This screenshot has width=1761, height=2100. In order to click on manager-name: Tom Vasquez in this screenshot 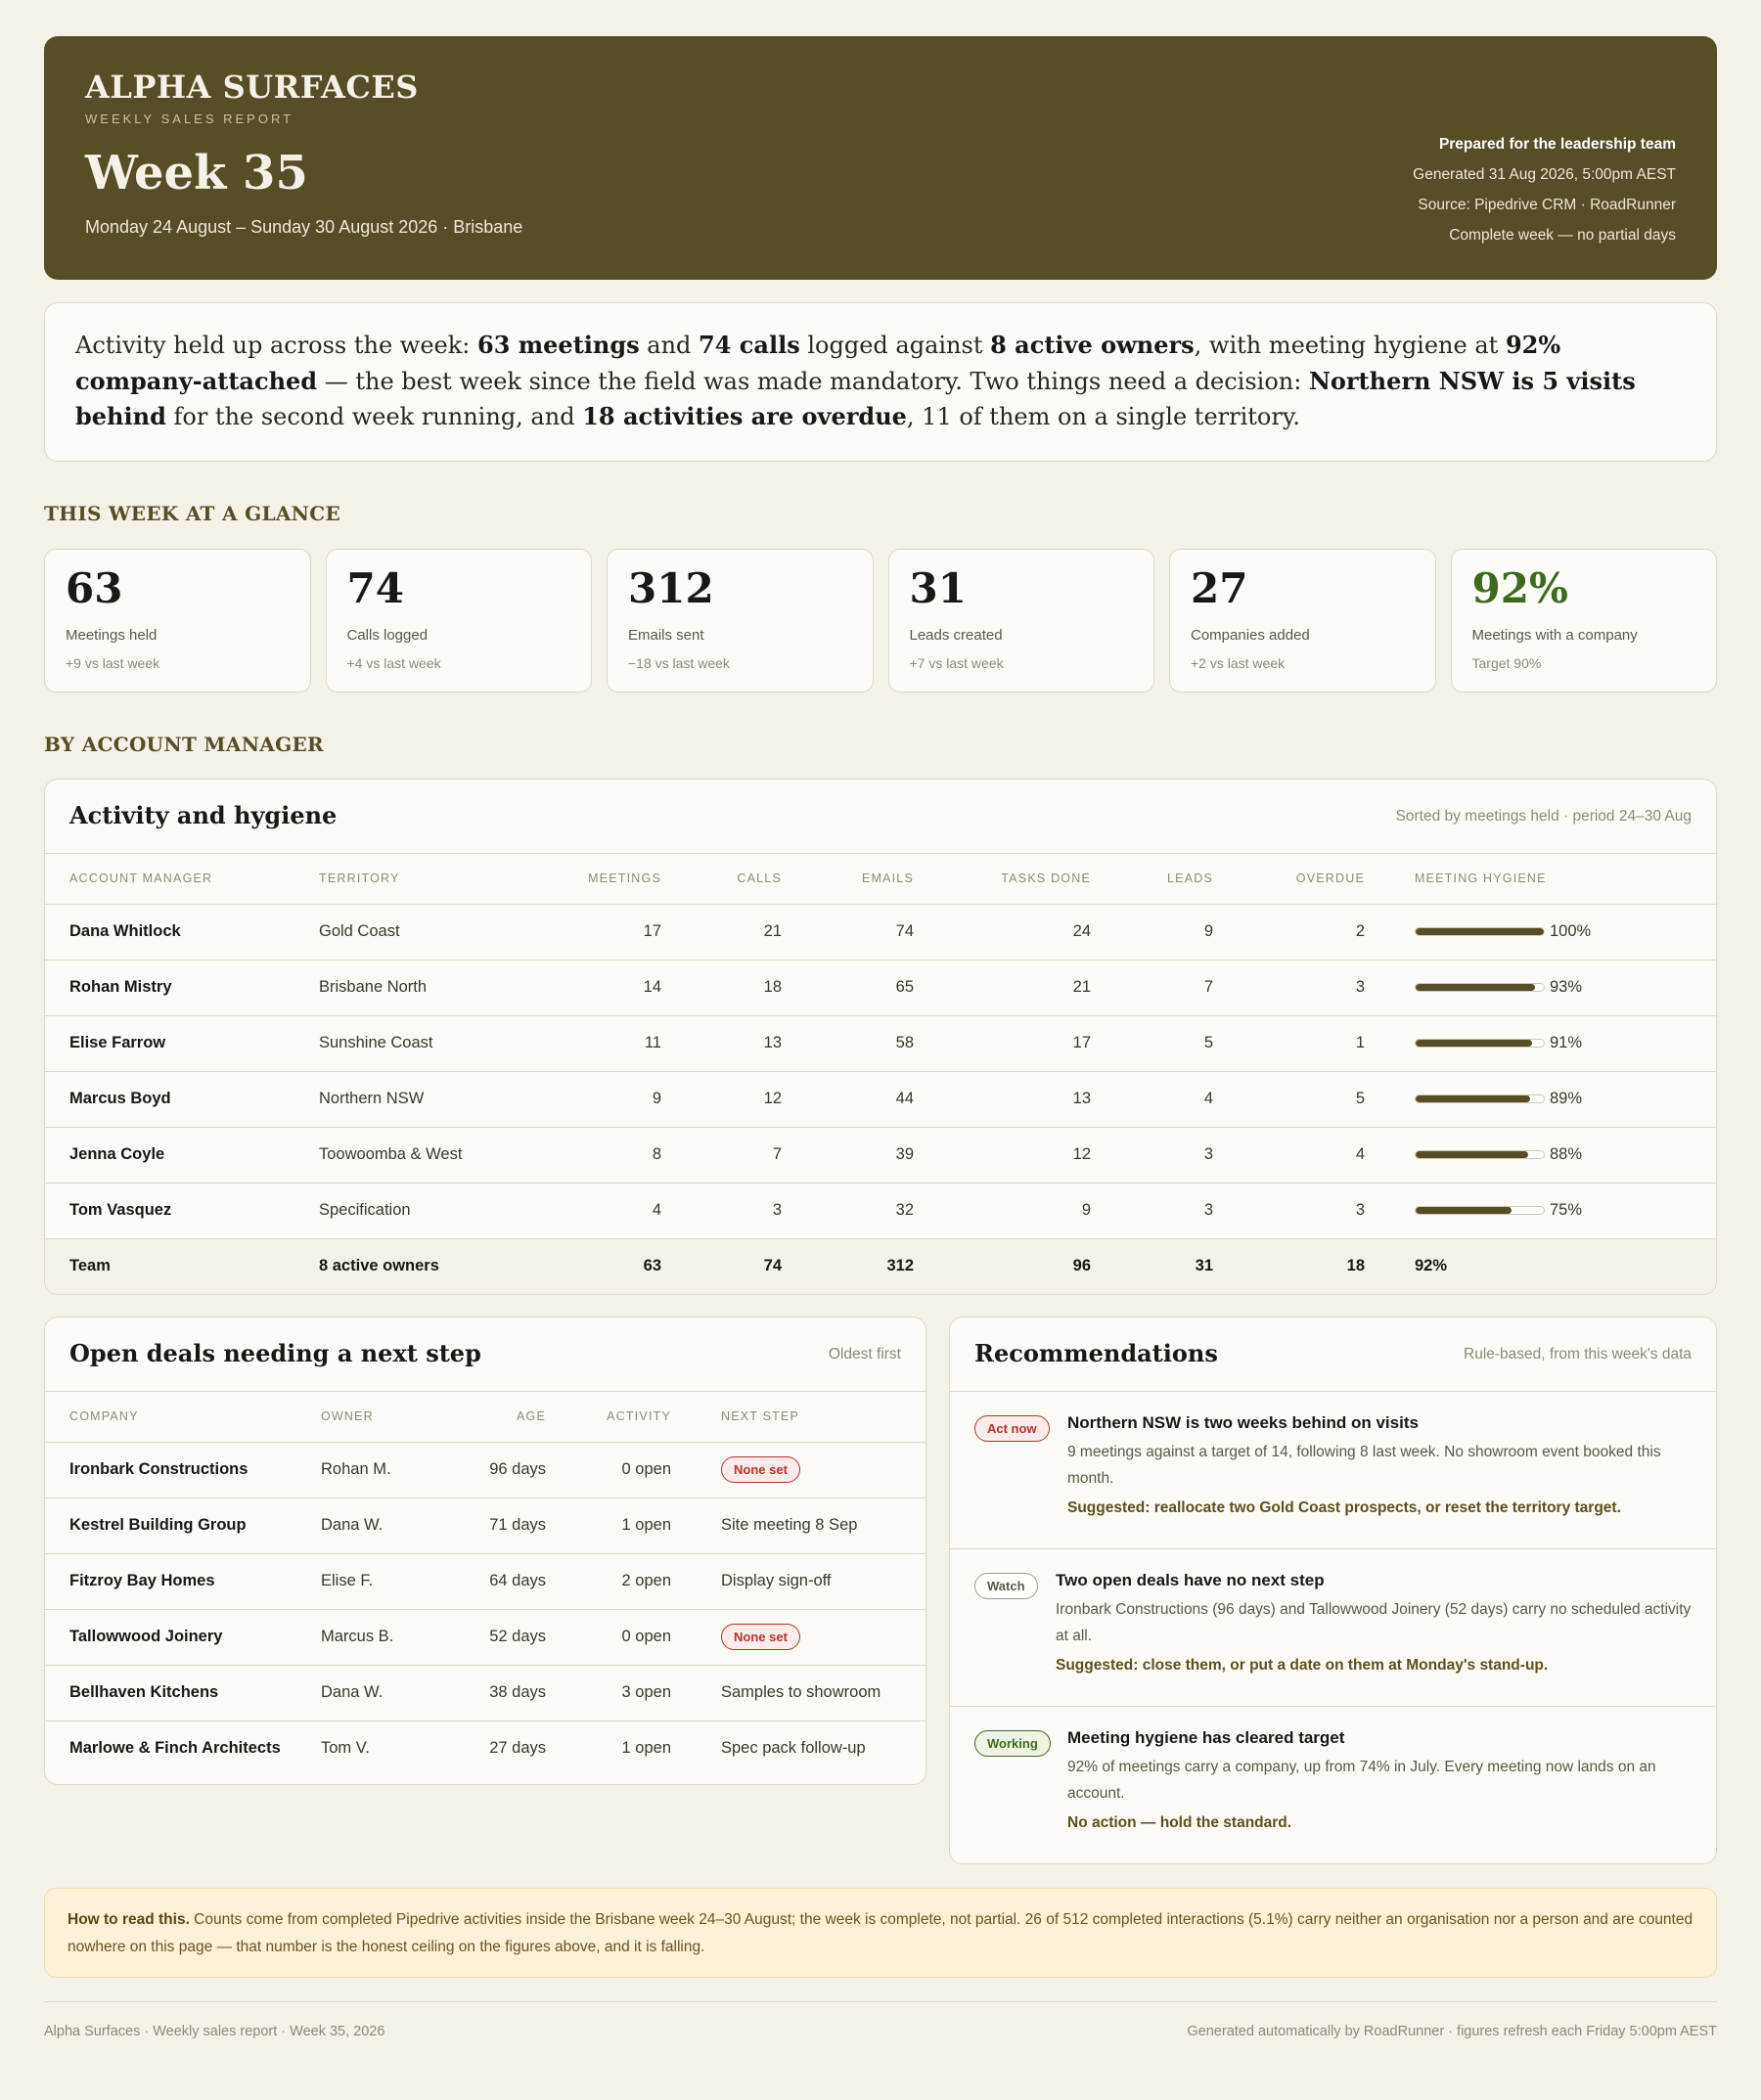, I will do `click(182, 1211)`.